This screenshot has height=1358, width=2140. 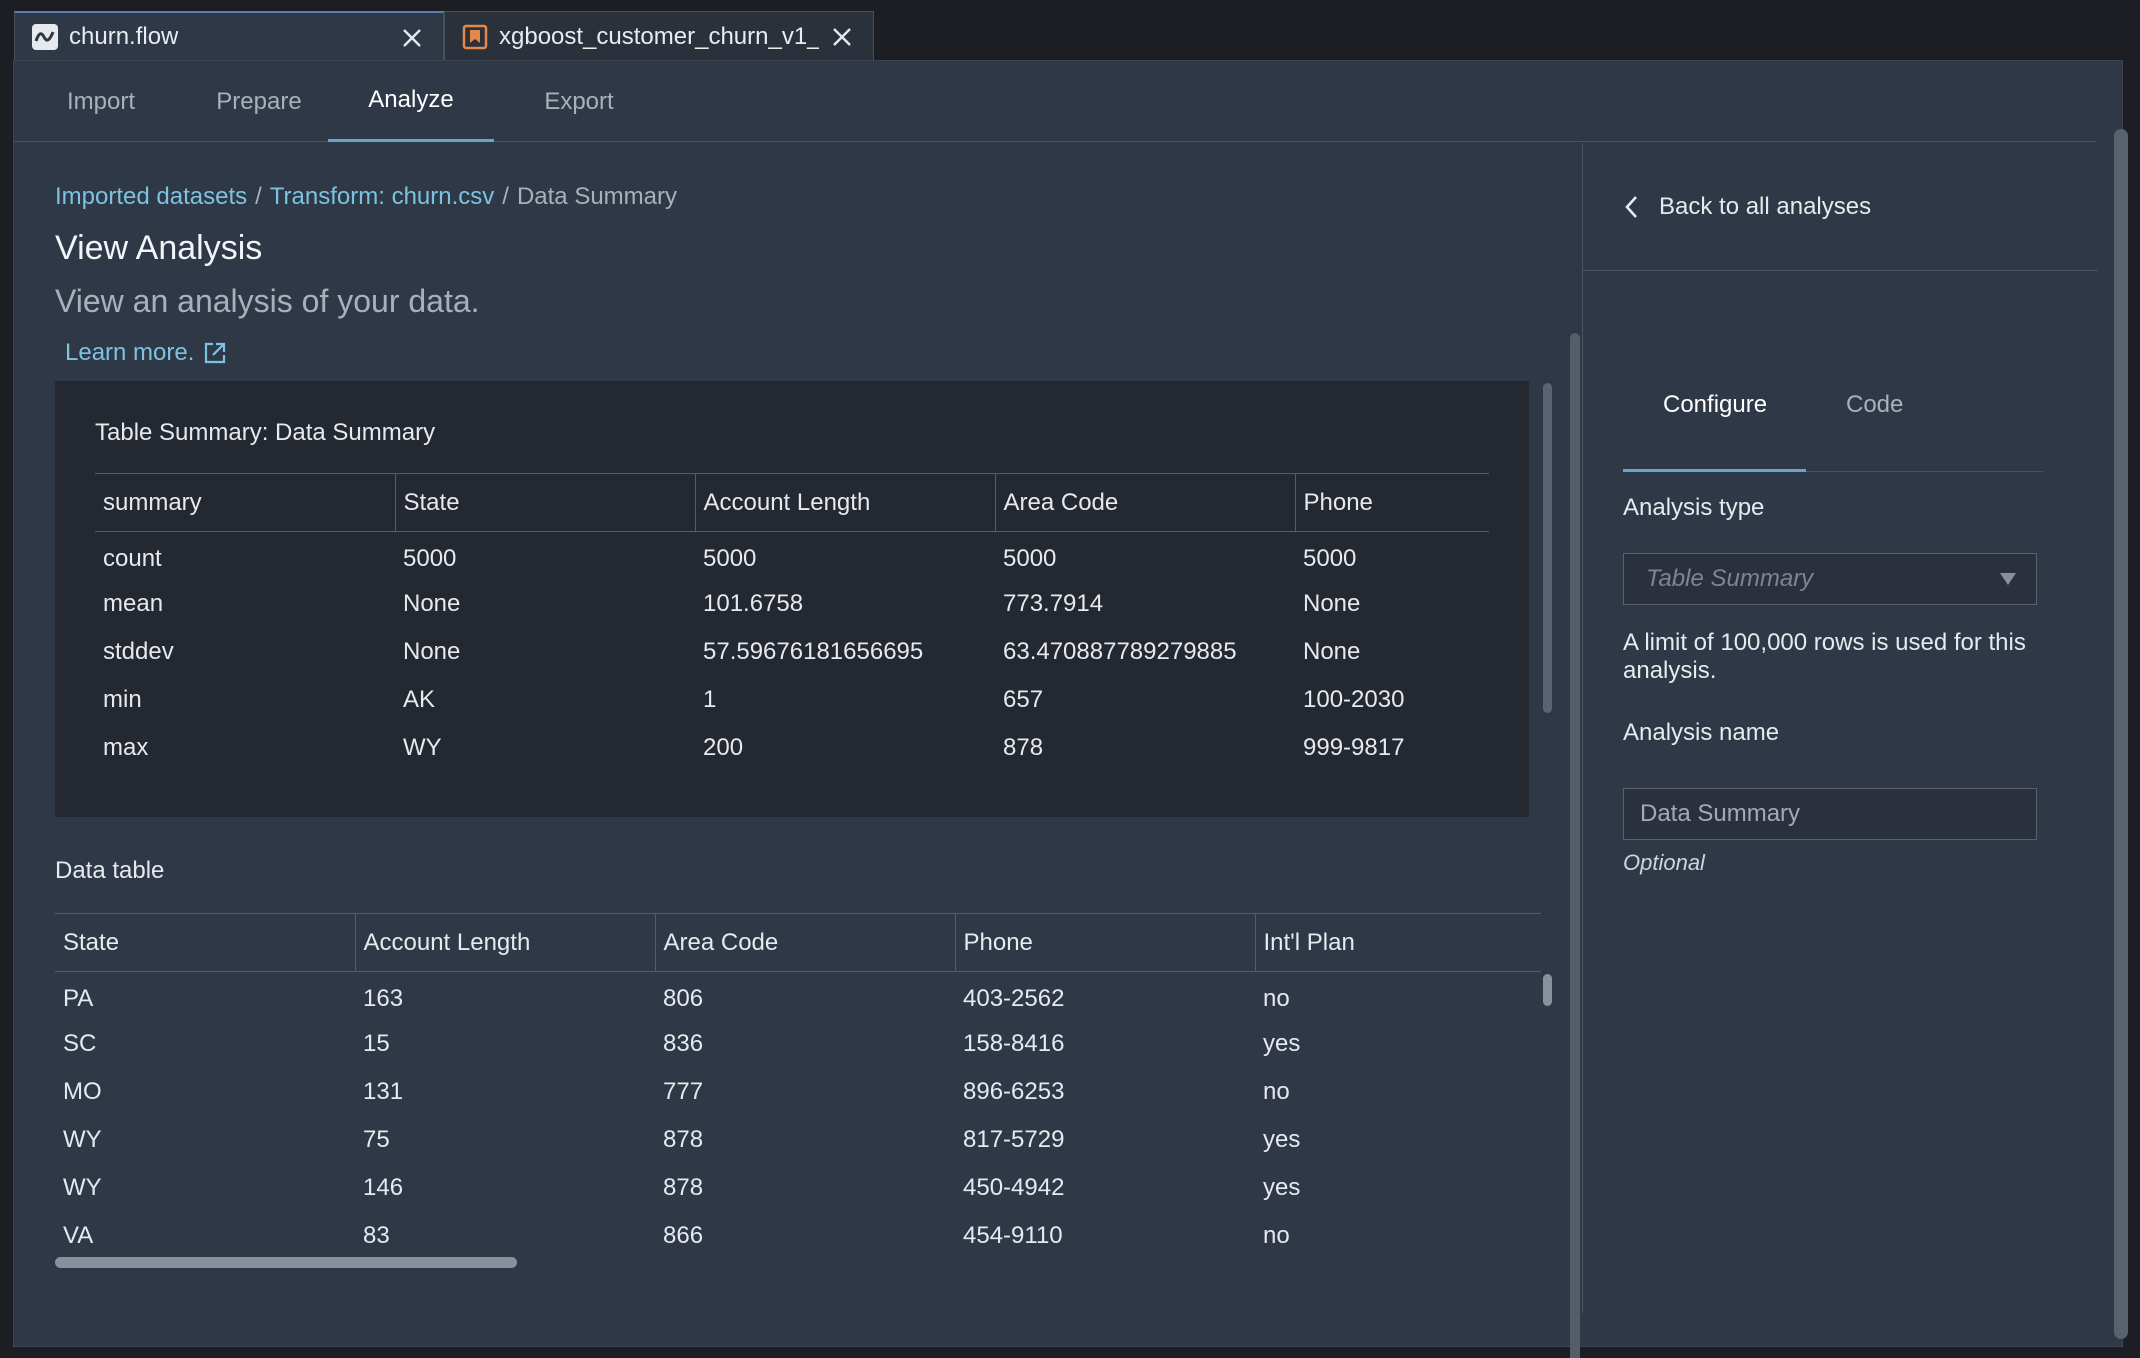 I want to click on external-link-icon, so click(x=215, y=353).